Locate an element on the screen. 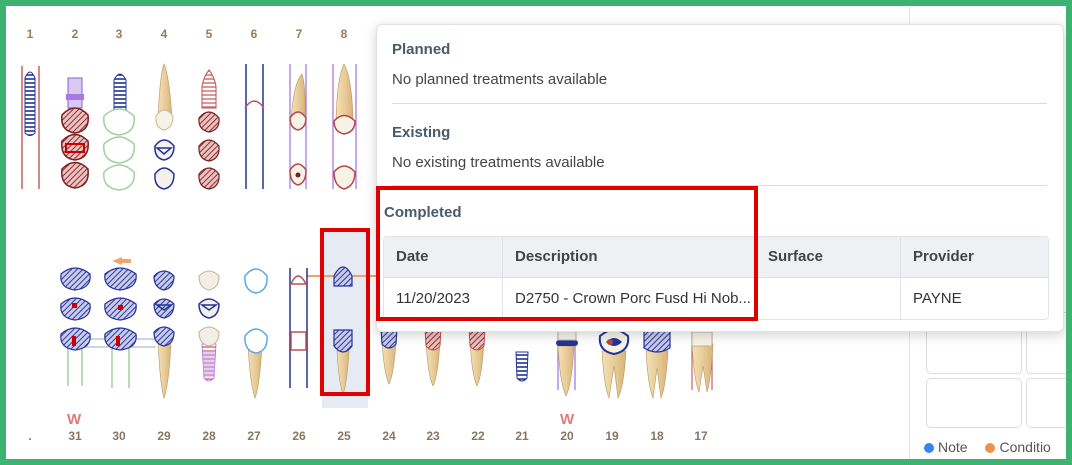  divider is located at coordinates (719, 103).